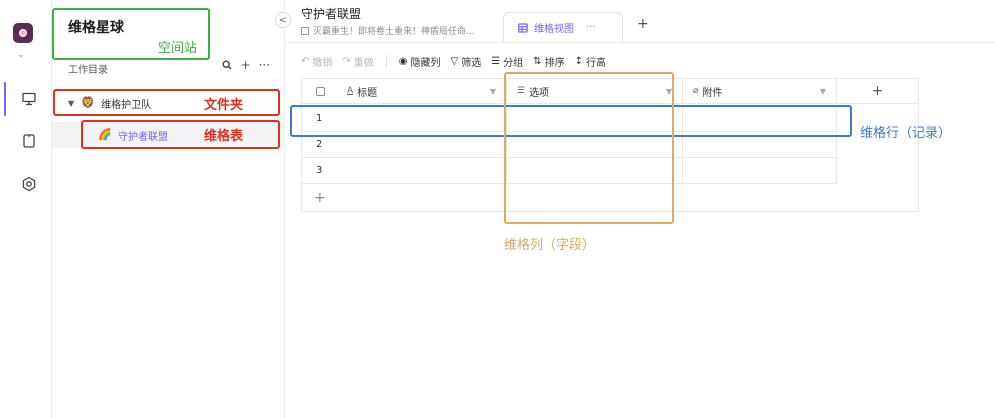 The width and height of the screenshot is (995, 418). Describe the element at coordinates (643, 24) in the screenshot. I see `add-view-button: +` at that location.